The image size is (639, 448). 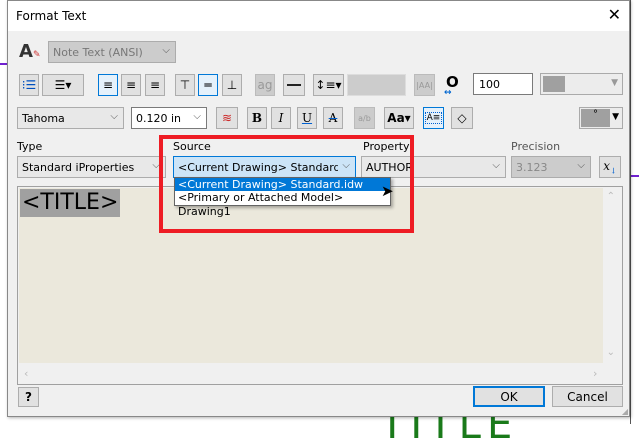 I want to click on width-scale-icon: O ↔, so click(x=451, y=85).